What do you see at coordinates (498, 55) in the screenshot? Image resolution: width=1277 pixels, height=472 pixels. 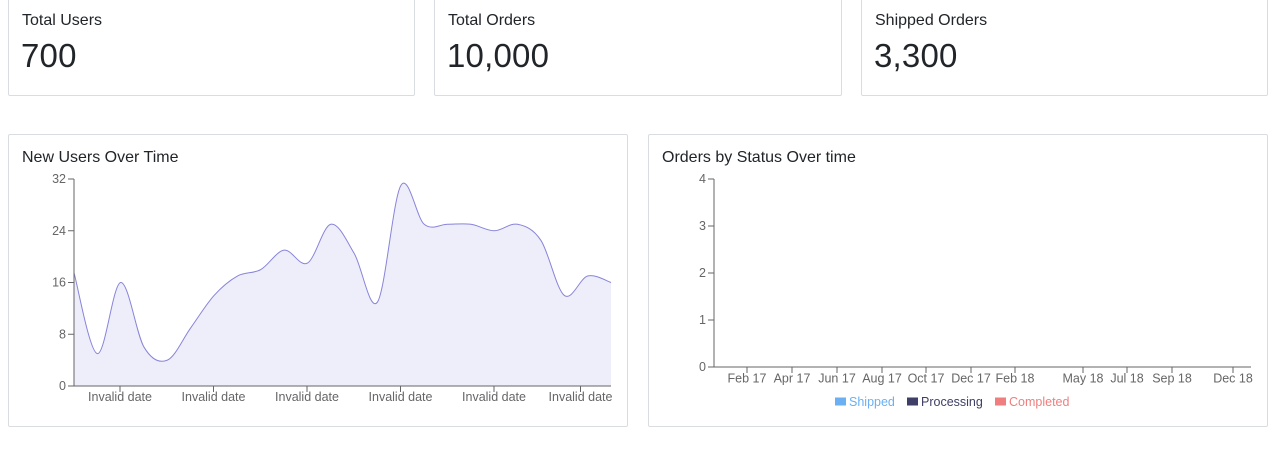 I see `stat-value: 10,000` at bounding box center [498, 55].